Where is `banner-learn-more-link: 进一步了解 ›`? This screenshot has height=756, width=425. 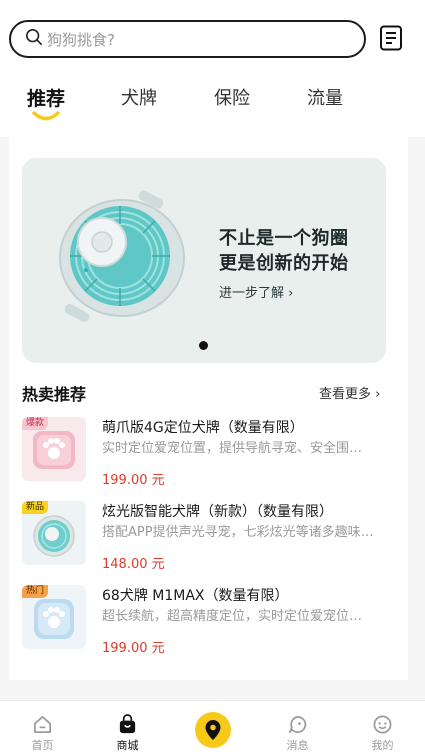 banner-learn-more-link: 进一步了解 › is located at coordinates (256, 291).